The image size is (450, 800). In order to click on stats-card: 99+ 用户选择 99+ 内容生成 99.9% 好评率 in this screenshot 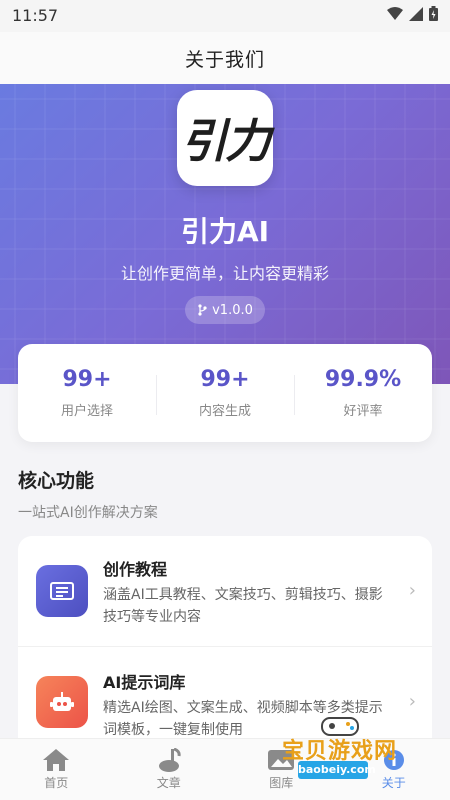, I will do `click(225, 393)`.